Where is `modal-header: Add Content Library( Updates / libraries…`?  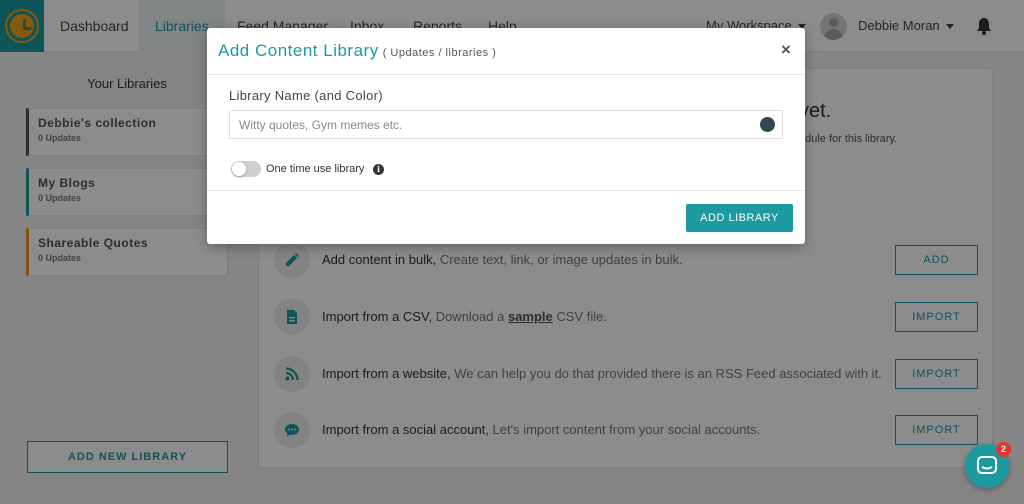
modal-header: Add Content Library( Updates / libraries… is located at coordinates (506, 51).